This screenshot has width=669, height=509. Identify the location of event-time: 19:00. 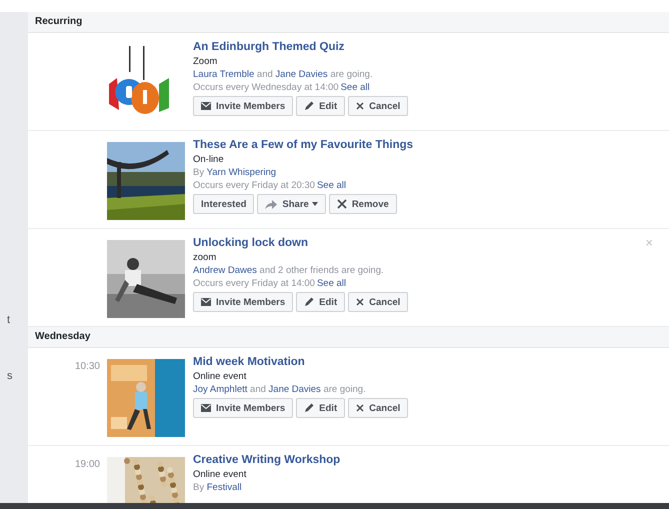
(87, 464).